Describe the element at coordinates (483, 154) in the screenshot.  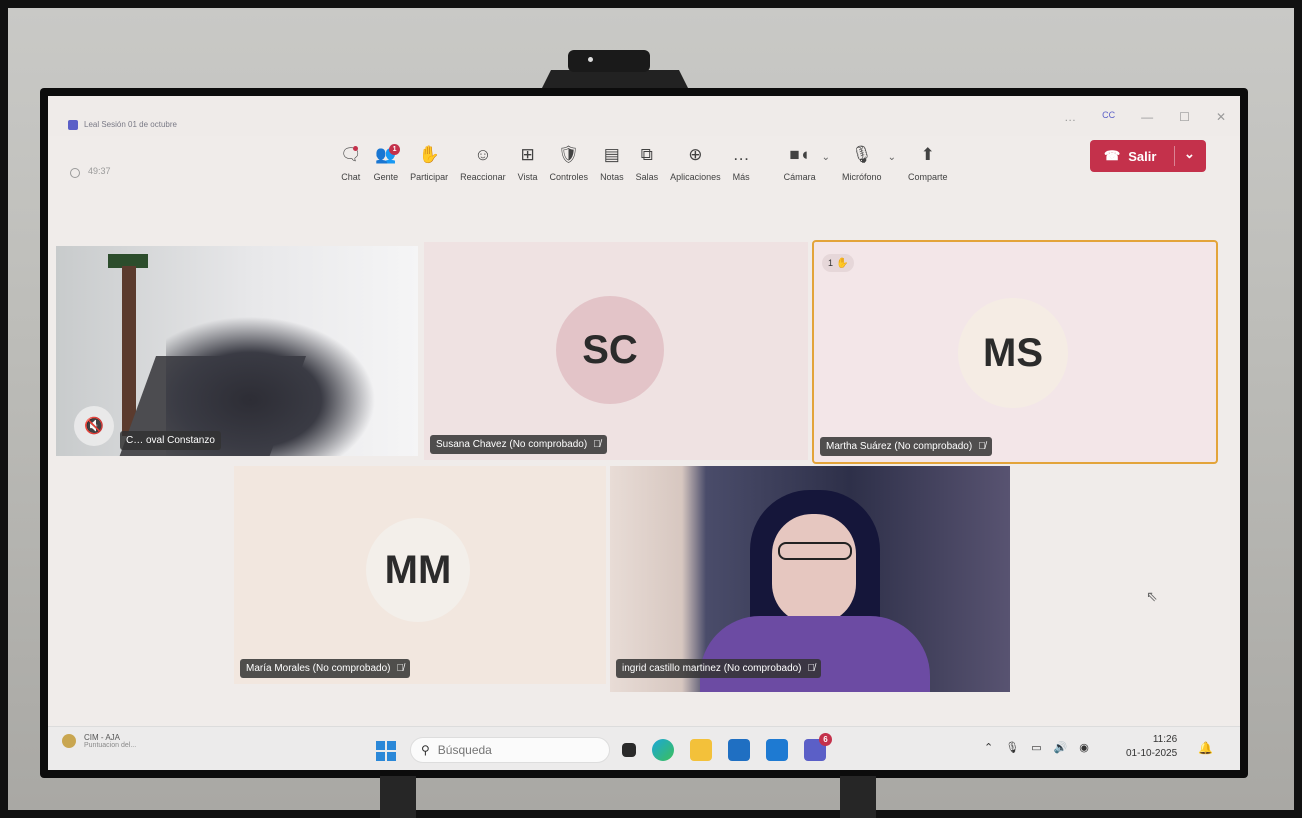
I see `smiley-icon: ☺` at that location.